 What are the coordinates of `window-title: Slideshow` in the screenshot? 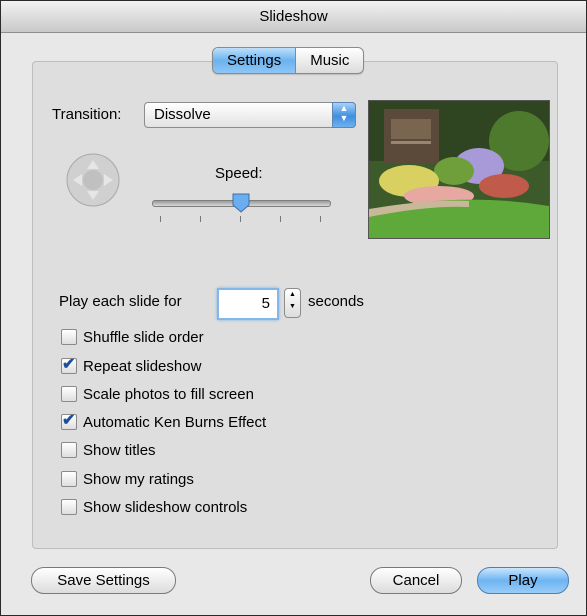 It's located at (293, 17).